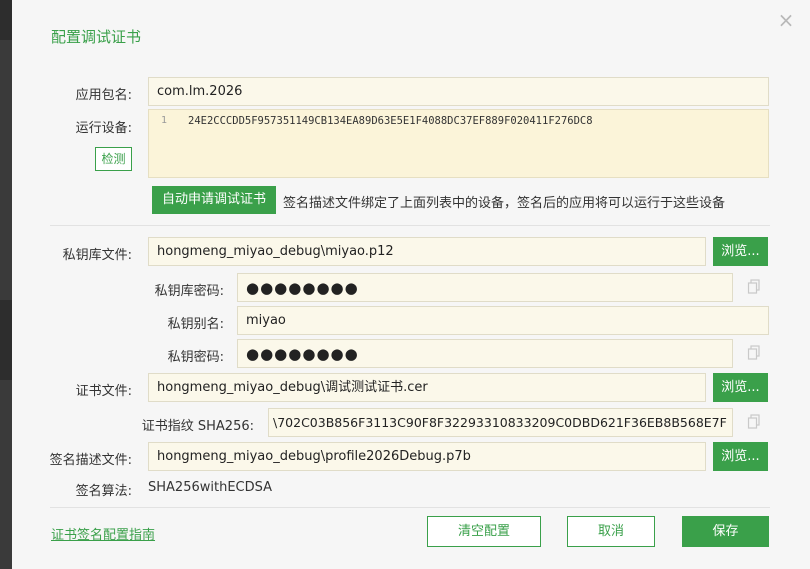 The width and height of the screenshot is (810, 569). I want to click on cert-fingerprint-label: 证书指纹 SHA256:, so click(197, 426).